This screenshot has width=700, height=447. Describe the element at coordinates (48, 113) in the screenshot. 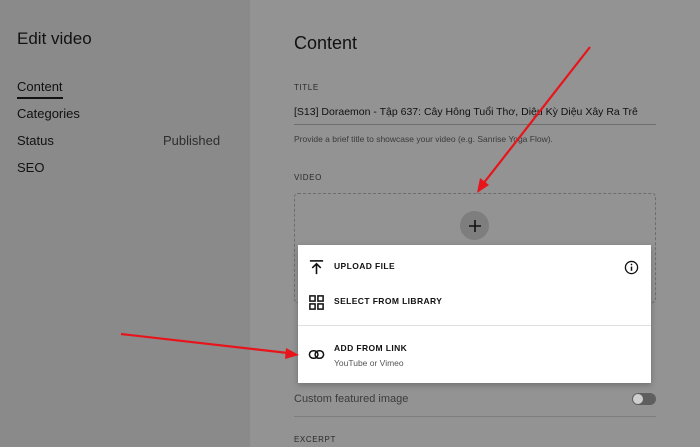

I see `sidebar-item-categories: Categories` at that location.